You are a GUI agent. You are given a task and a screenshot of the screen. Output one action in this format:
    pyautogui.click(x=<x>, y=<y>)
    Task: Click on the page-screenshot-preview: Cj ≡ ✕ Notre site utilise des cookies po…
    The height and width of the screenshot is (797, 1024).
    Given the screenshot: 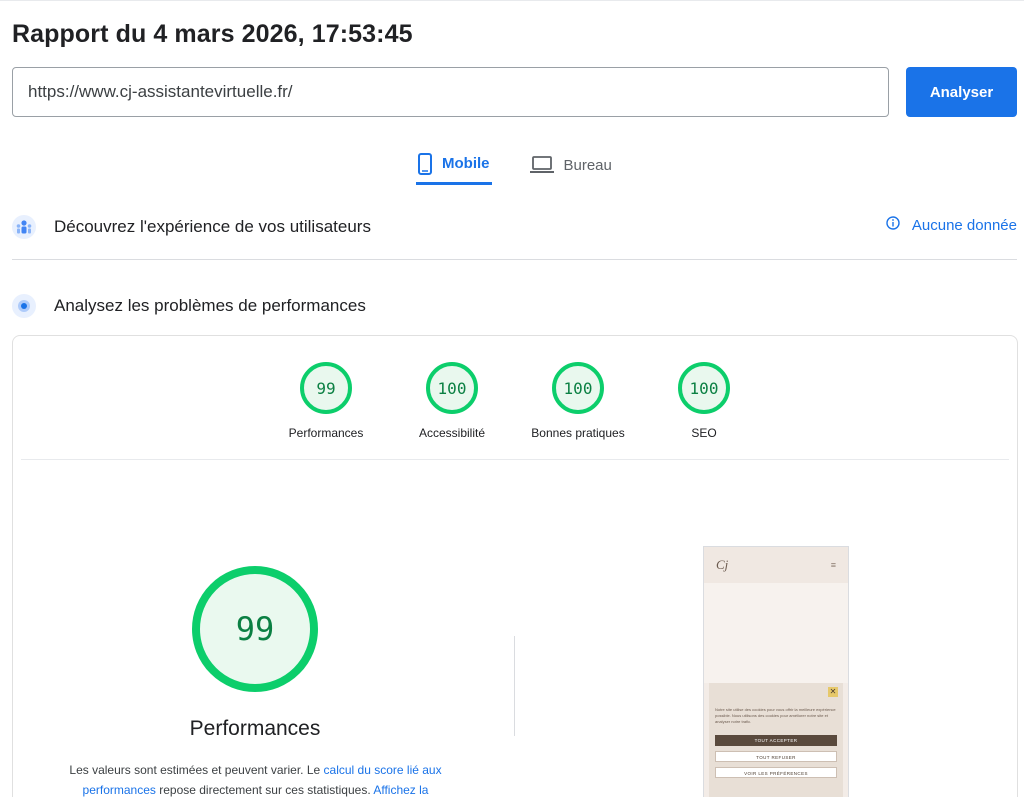 What is the action you would take?
    pyautogui.click(x=776, y=671)
    